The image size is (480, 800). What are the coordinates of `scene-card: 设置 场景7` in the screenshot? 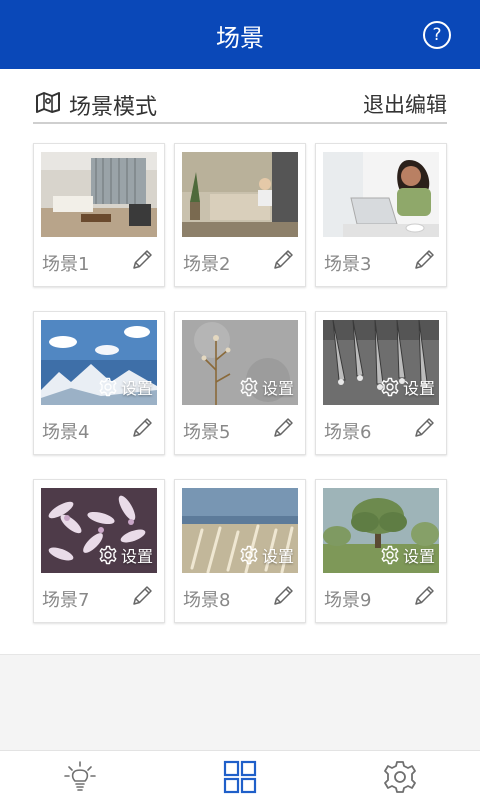 It's located at (99, 551).